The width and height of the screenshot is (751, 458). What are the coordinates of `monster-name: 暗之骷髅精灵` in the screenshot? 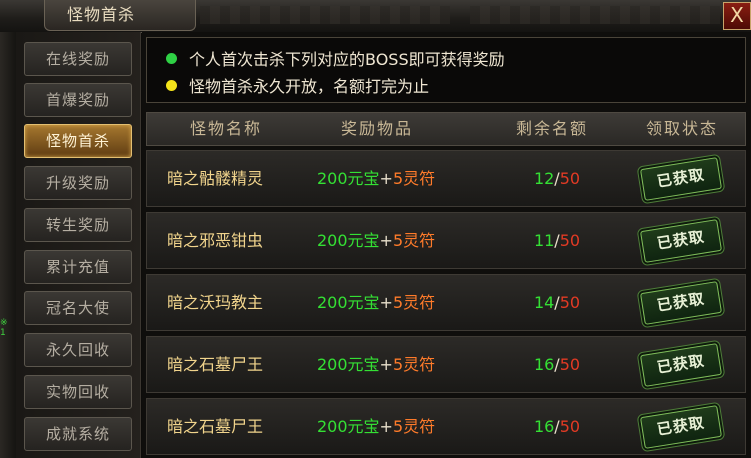 It's located at (215, 178).